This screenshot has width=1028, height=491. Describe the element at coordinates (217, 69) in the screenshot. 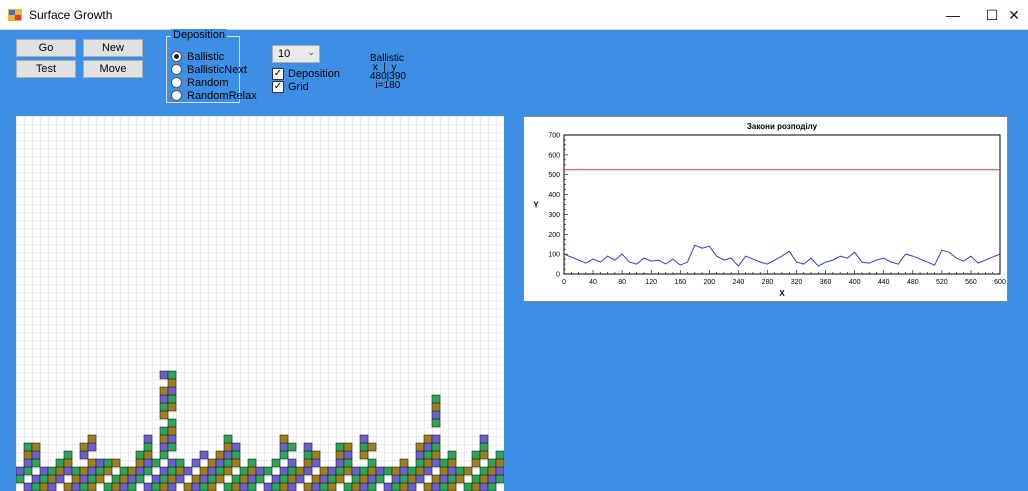

I see `radio-label: BallisticNext` at that location.